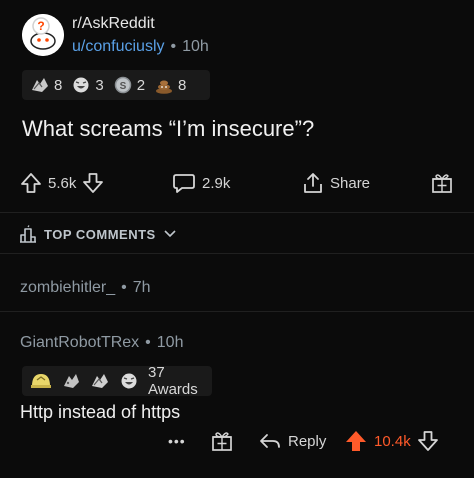 This screenshot has height=478, width=474. Describe the element at coordinates (356, 441) in the screenshot. I see `upvote-filled-icon` at that location.